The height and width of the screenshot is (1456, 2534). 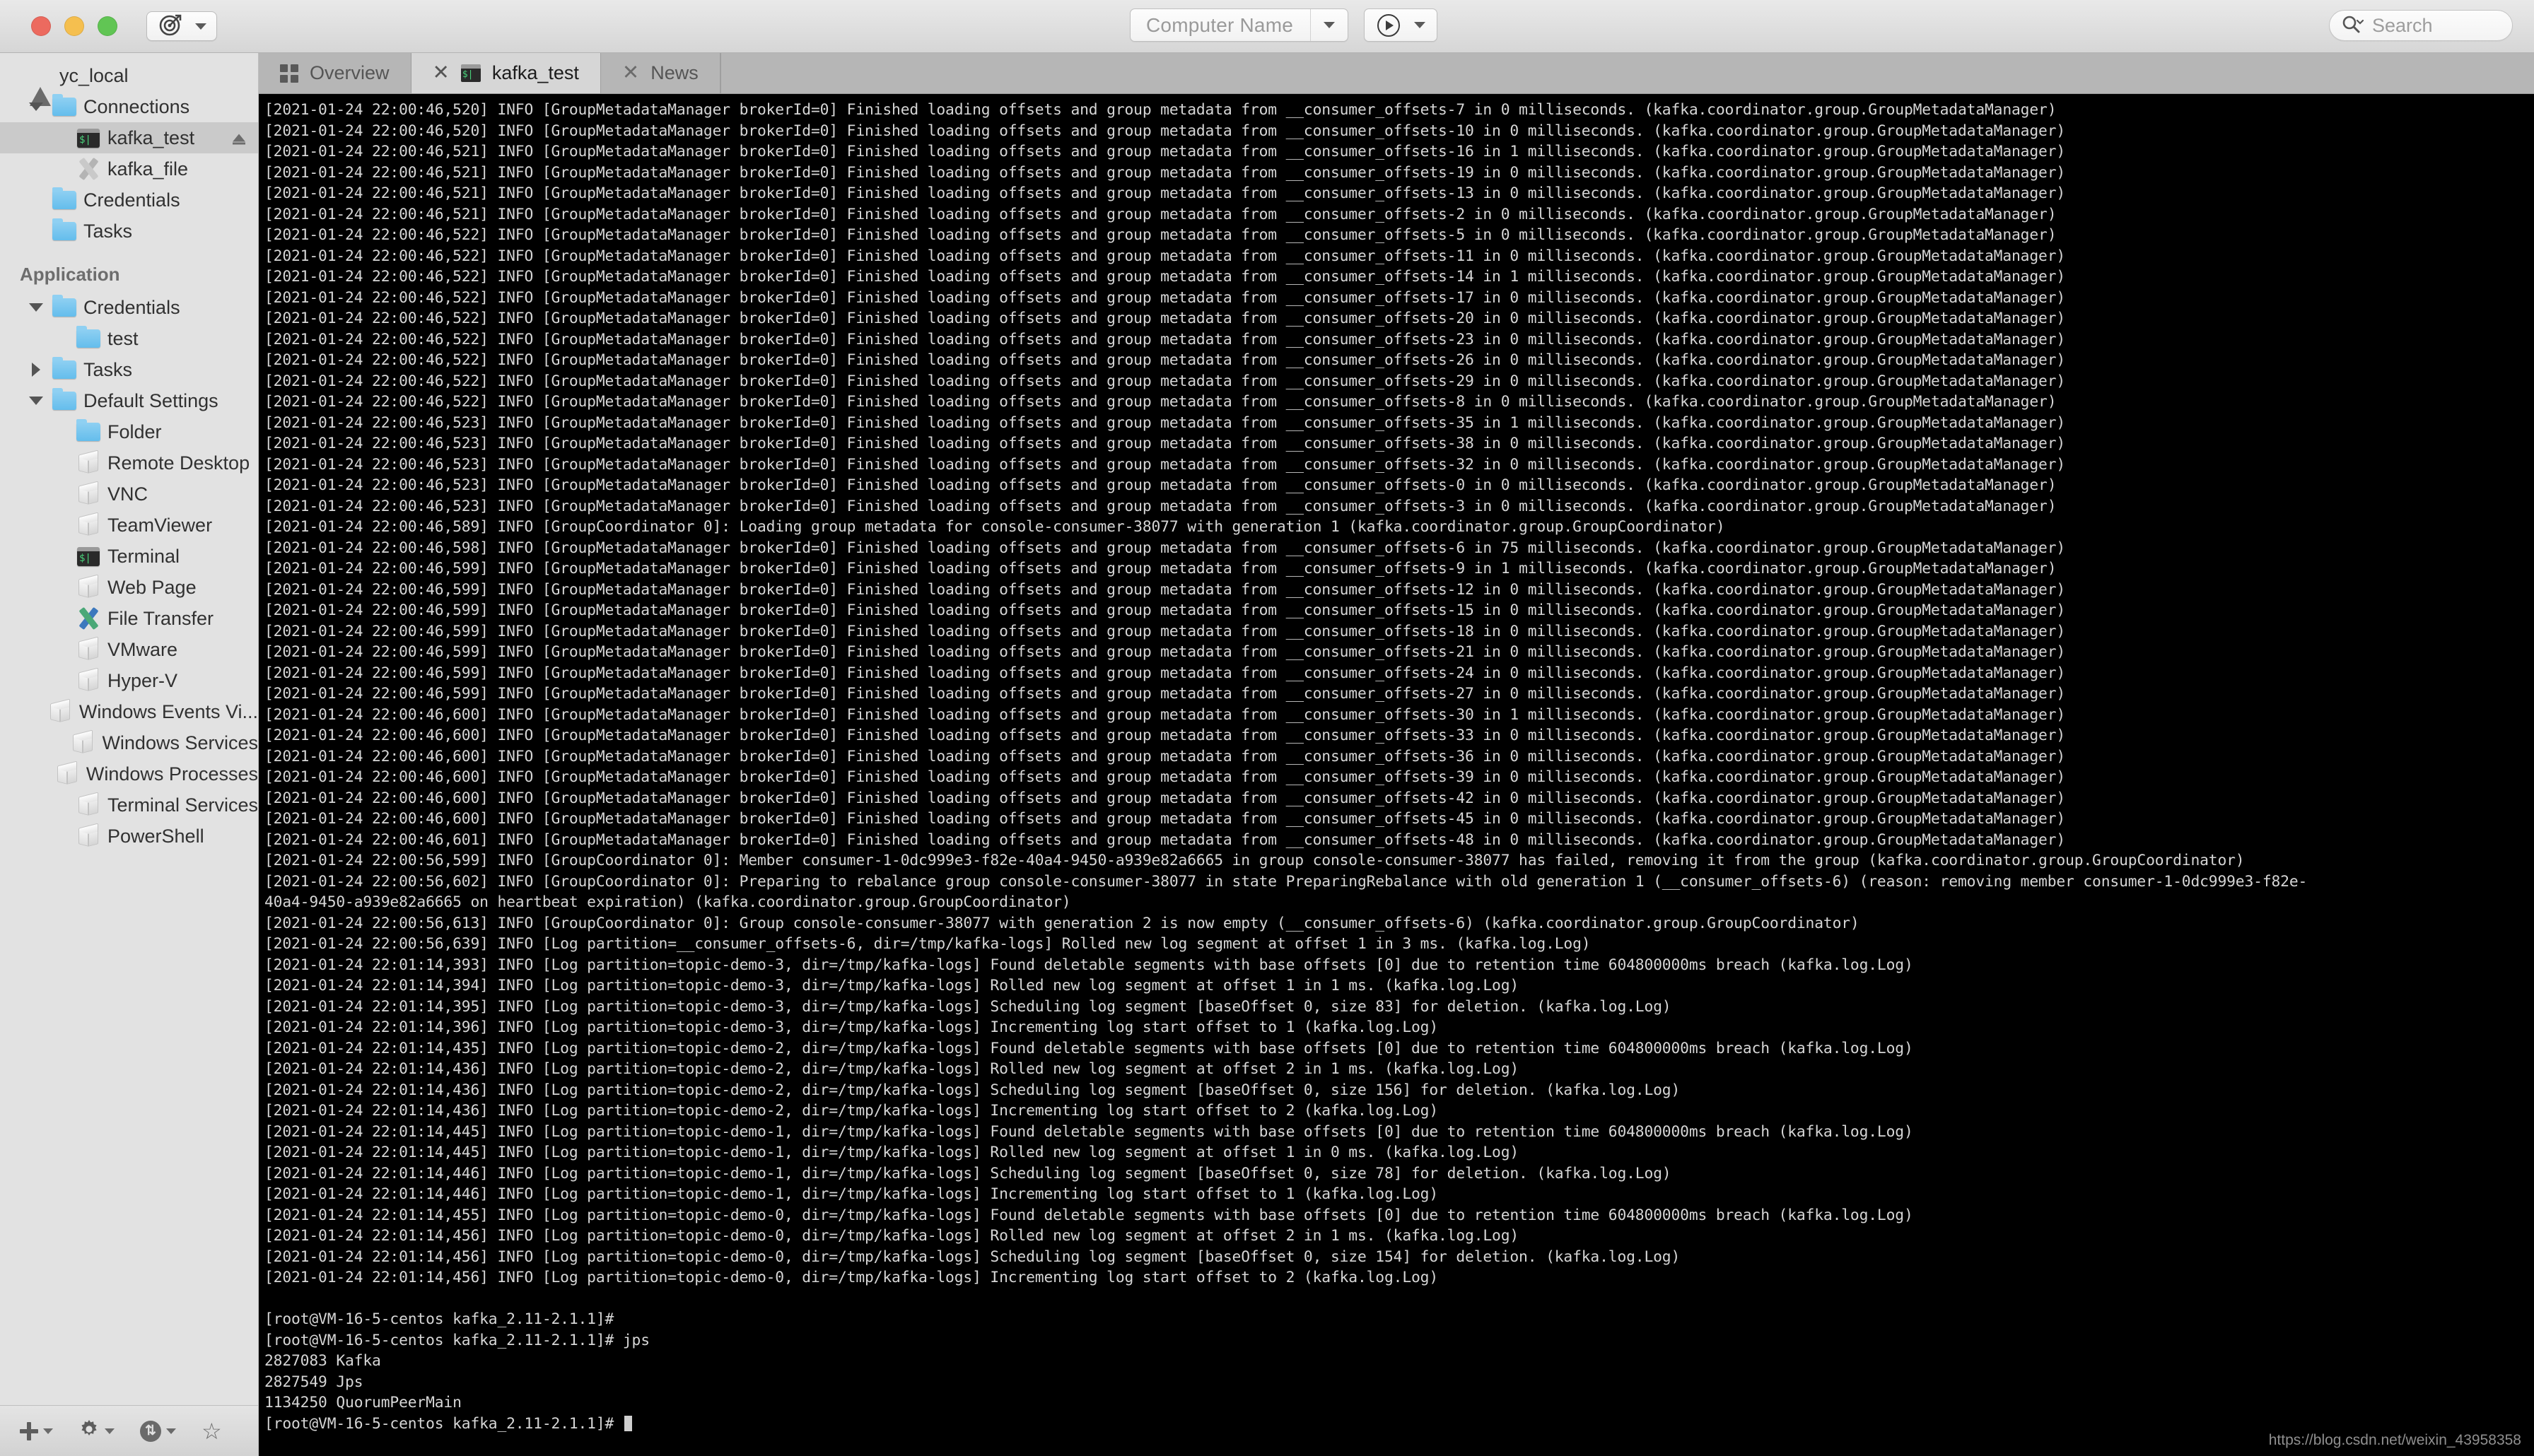 I want to click on star-icon: ☆, so click(x=212, y=1431).